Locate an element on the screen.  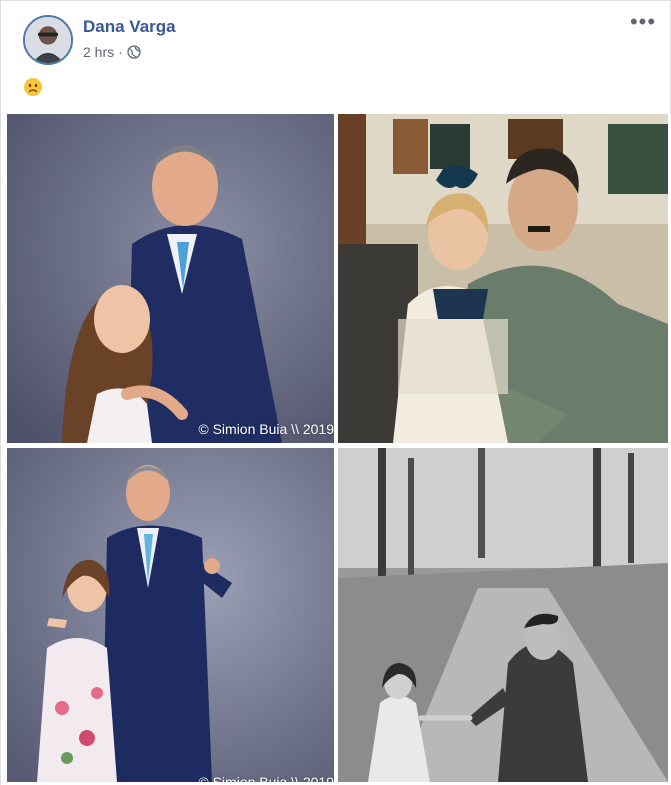
post-timestamp: 2 hrs is located at coordinates (98, 52).